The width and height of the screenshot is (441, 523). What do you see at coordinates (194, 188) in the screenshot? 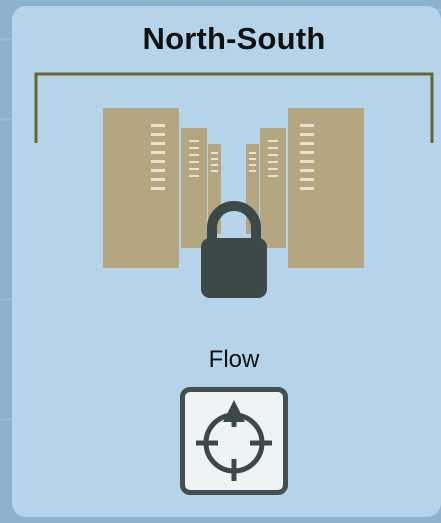
I see `server-rack-left-middle` at bounding box center [194, 188].